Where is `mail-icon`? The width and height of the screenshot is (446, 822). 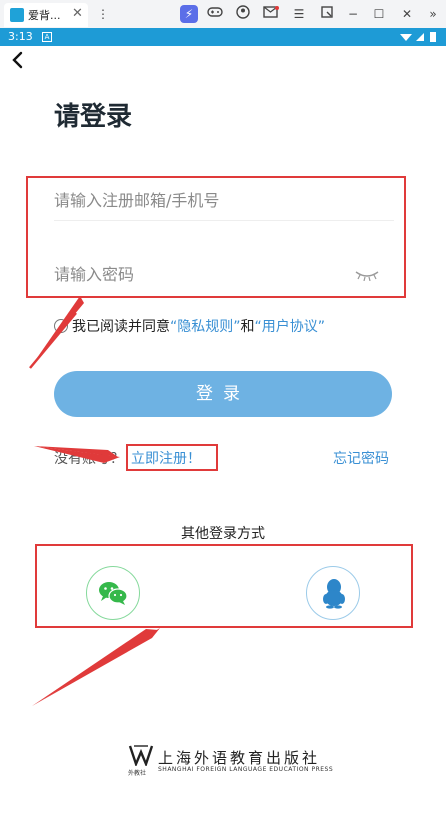 mail-icon is located at coordinates (271, 14).